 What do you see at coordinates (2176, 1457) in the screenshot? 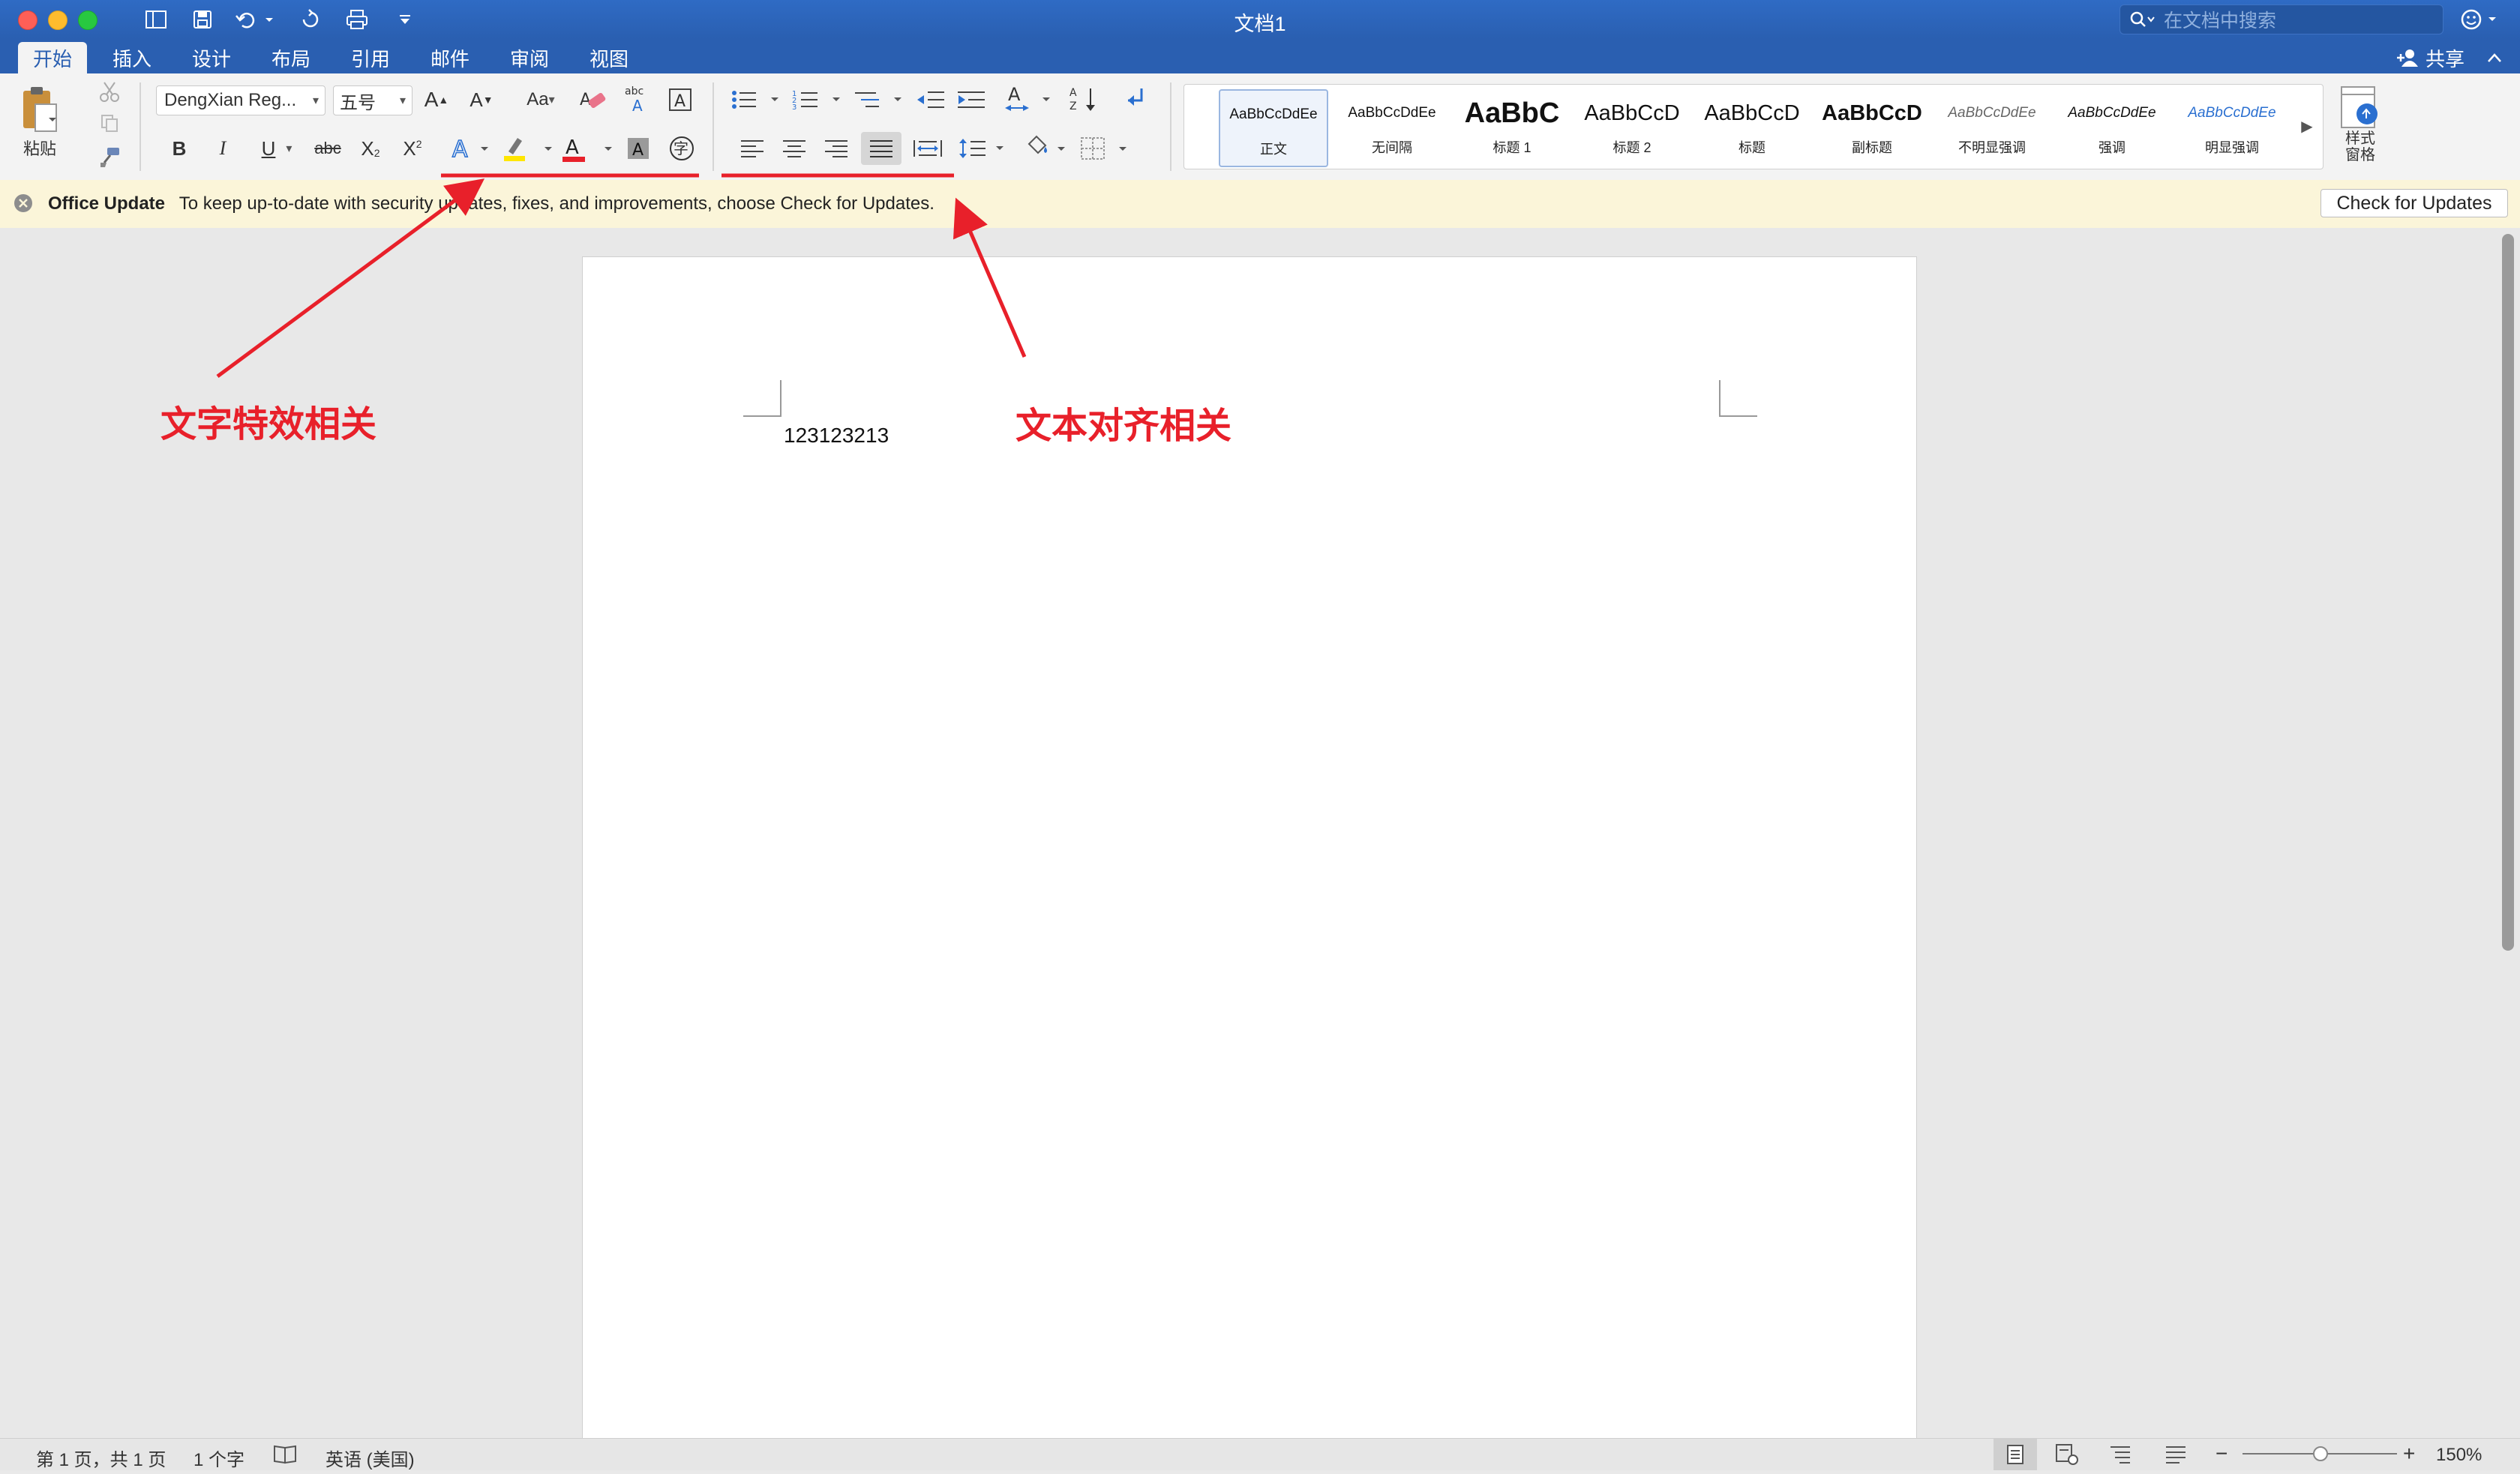
I see `draft-view-icon` at bounding box center [2176, 1457].